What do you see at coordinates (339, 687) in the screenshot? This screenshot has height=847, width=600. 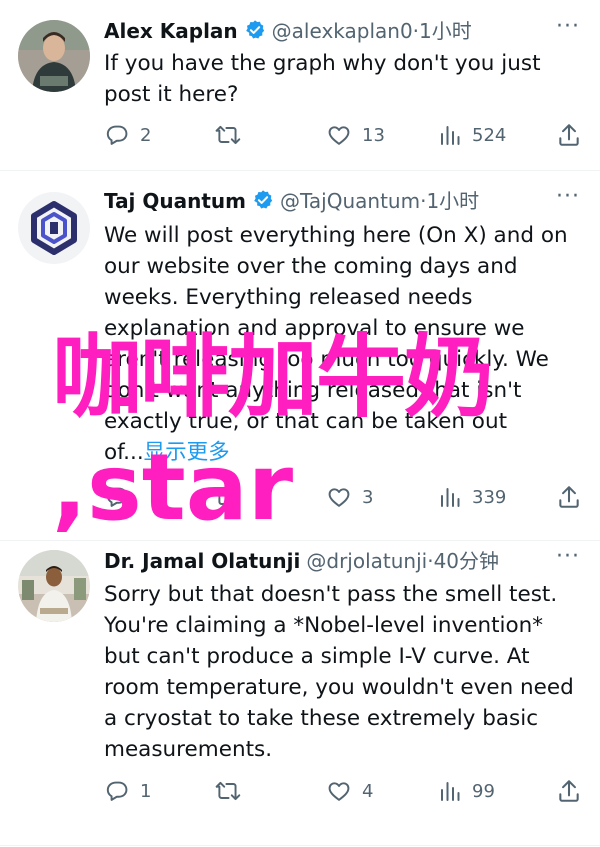 I see `tweet-text-line: room temperature, you wouldn't even need` at bounding box center [339, 687].